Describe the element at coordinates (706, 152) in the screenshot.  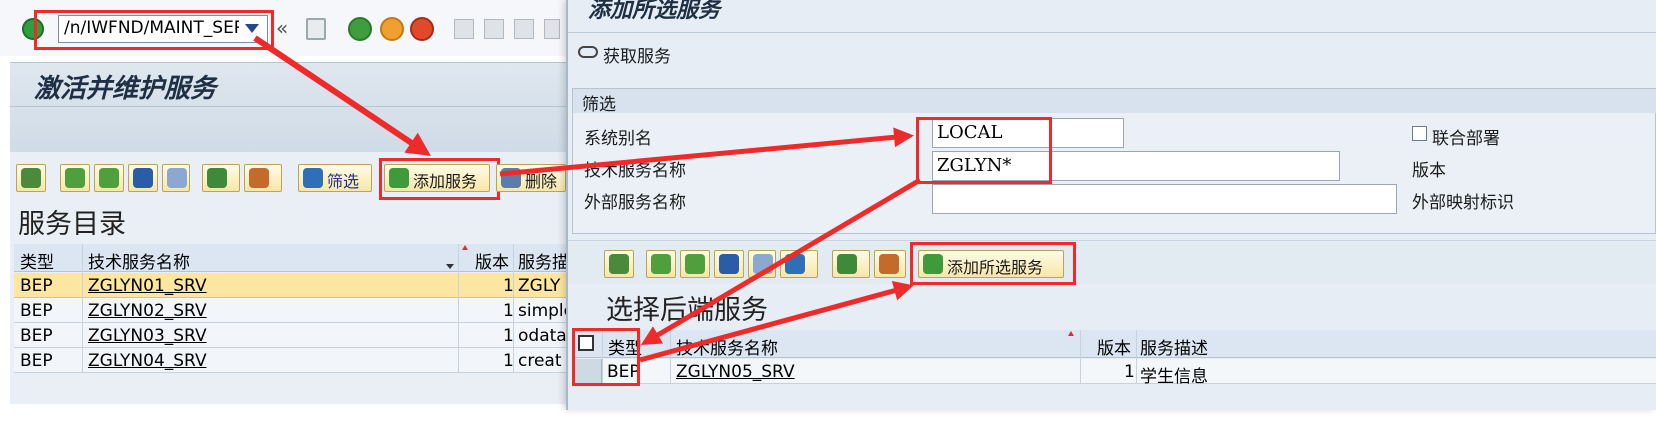
I see `arrow-add-to-filter` at that location.